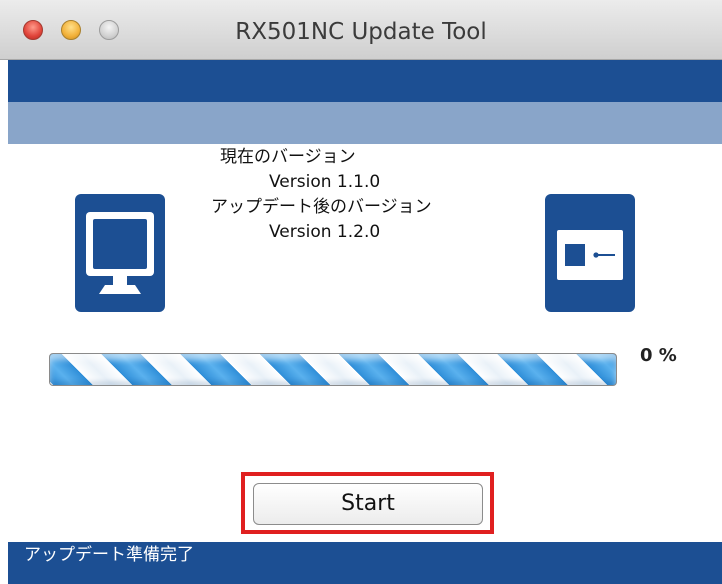  I want to click on current-version-value: Version 1.1.0, so click(325, 182).